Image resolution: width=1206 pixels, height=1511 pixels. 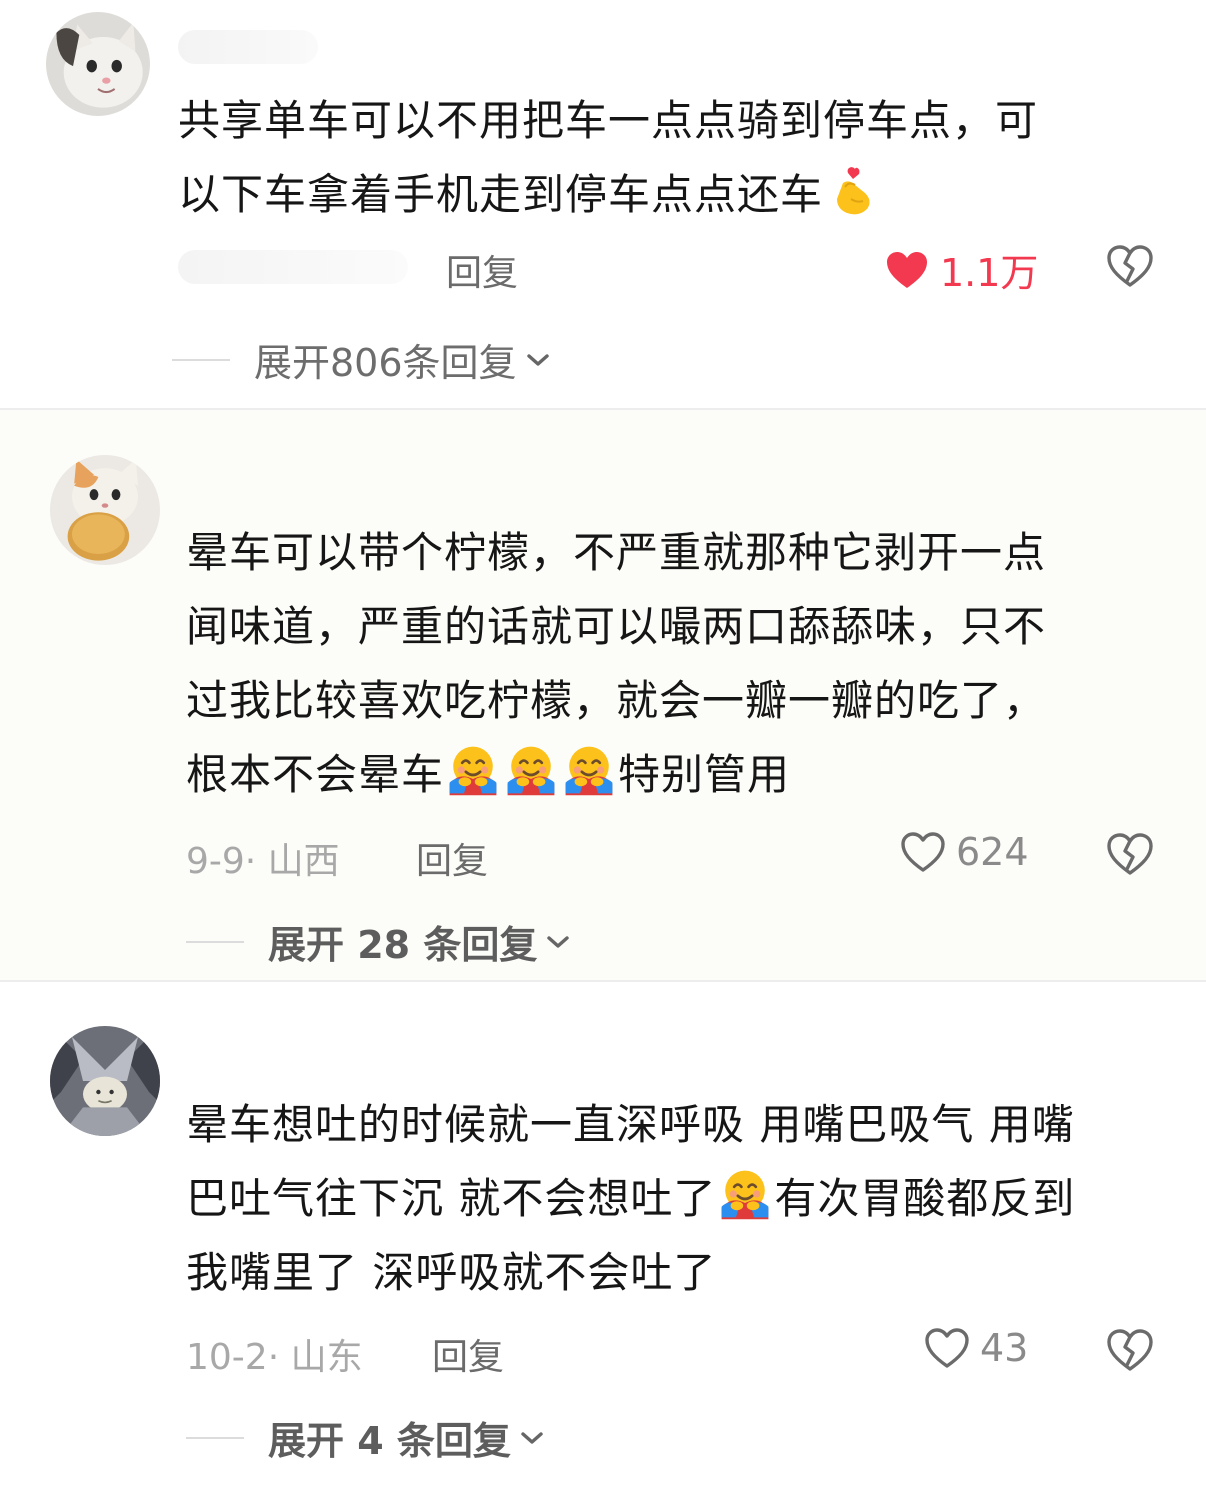 What do you see at coordinates (976, 1348) in the screenshot?
I see `like-button: 43` at bounding box center [976, 1348].